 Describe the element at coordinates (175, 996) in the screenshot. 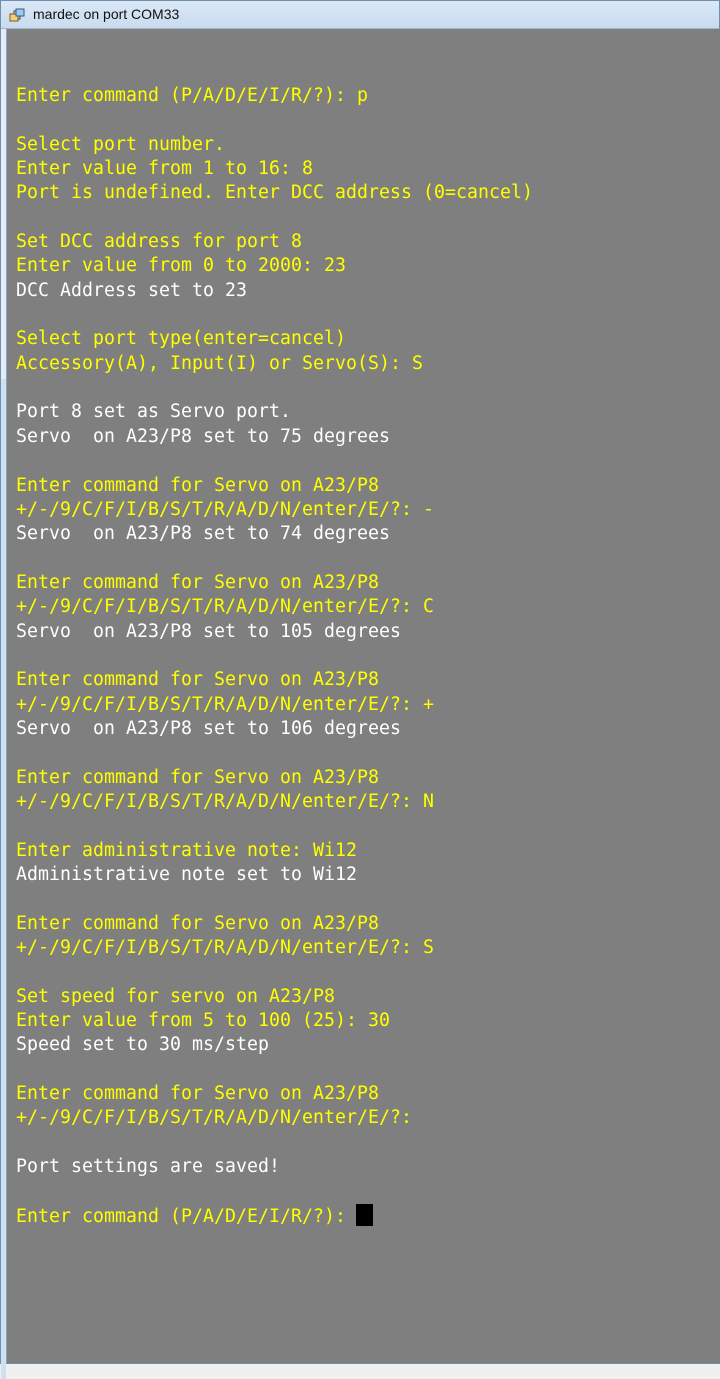

I see `console-line-text: Set speed for servo on A23/P8` at that location.